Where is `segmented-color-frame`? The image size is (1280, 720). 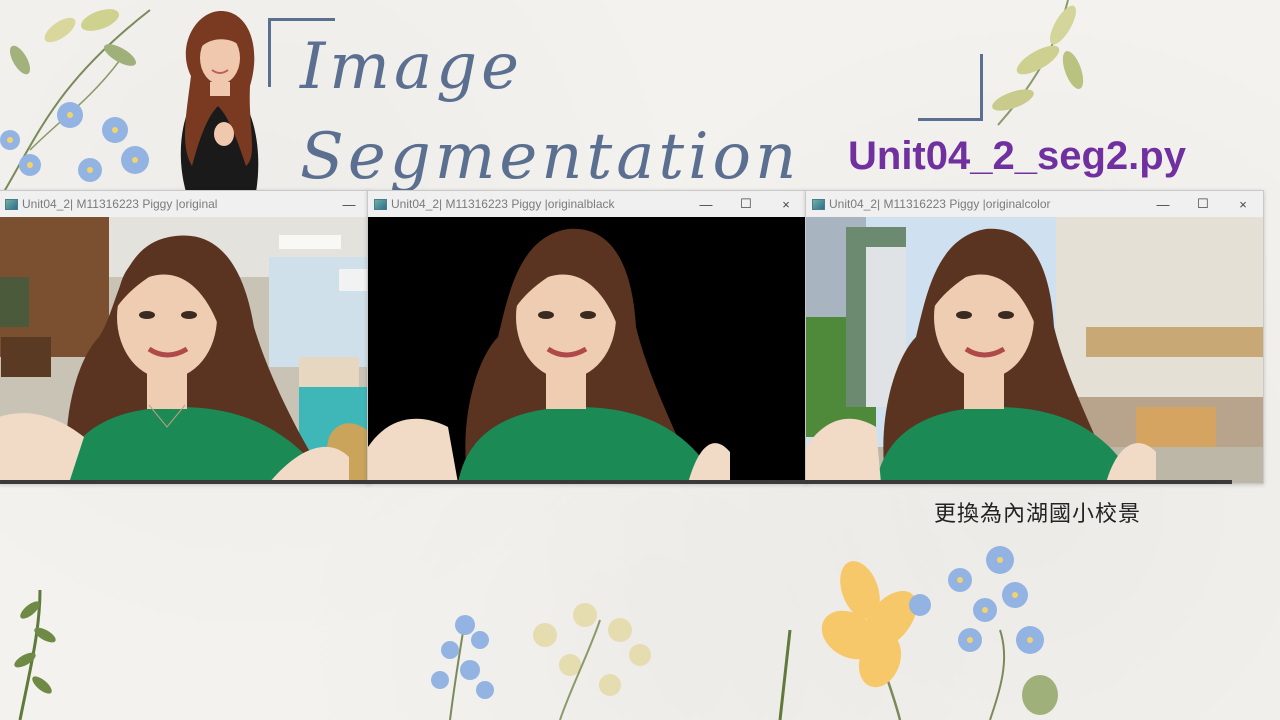 segmented-color-frame is located at coordinates (1034, 350).